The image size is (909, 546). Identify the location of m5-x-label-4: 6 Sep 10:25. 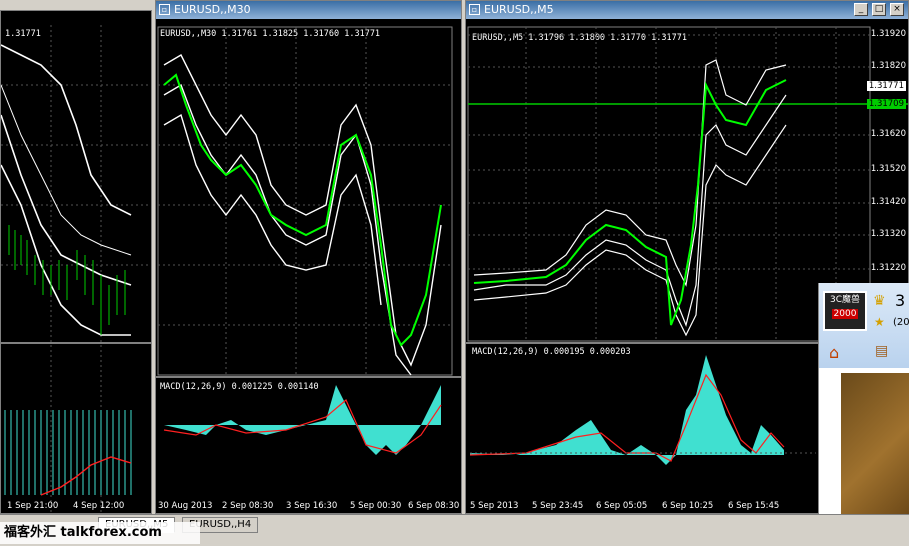
(688, 506).